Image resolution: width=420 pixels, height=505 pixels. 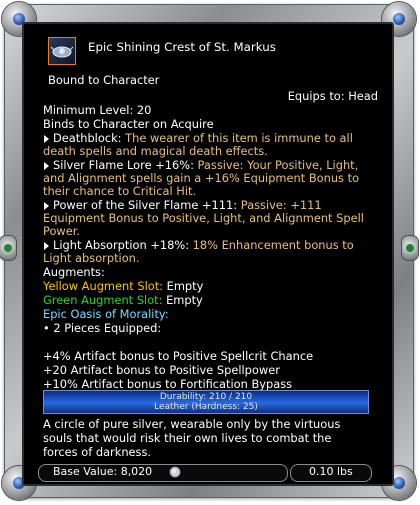 What do you see at coordinates (128, 124) in the screenshot?
I see `binds-on: Binds to Character on Acquire` at bounding box center [128, 124].